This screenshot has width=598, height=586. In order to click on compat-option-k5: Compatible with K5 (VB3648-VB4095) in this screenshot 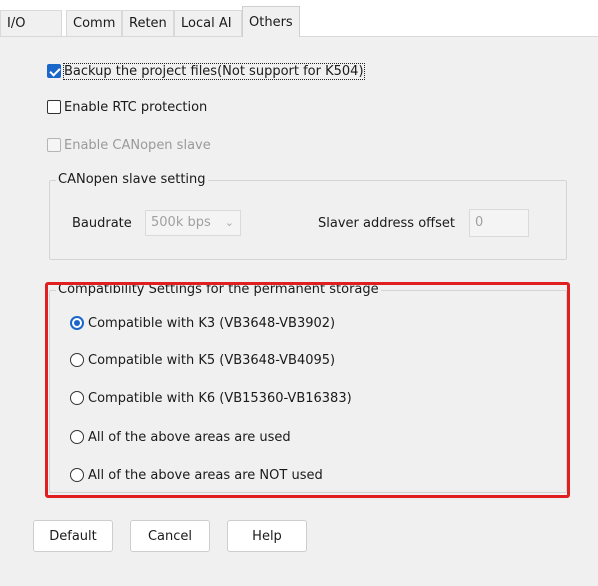, I will do `click(202, 360)`.